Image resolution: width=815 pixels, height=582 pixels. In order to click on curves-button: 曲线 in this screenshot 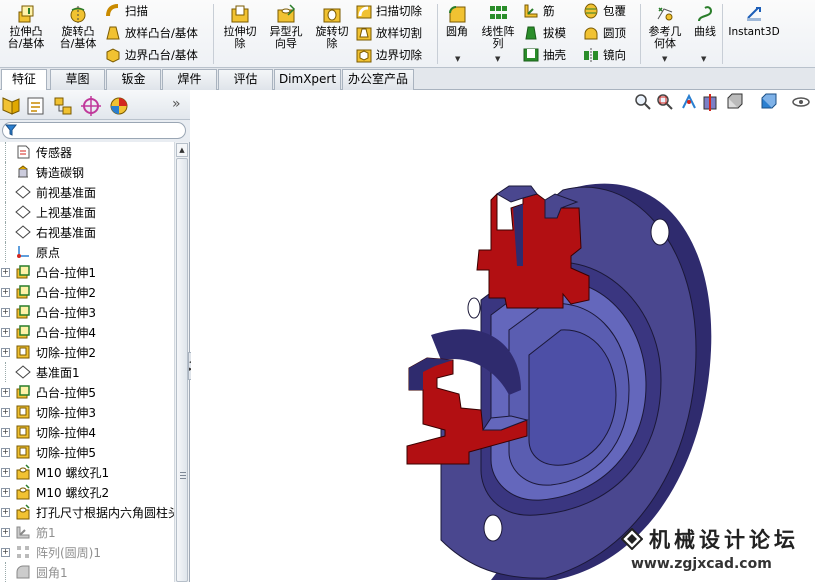, I will do `click(705, 21)`.